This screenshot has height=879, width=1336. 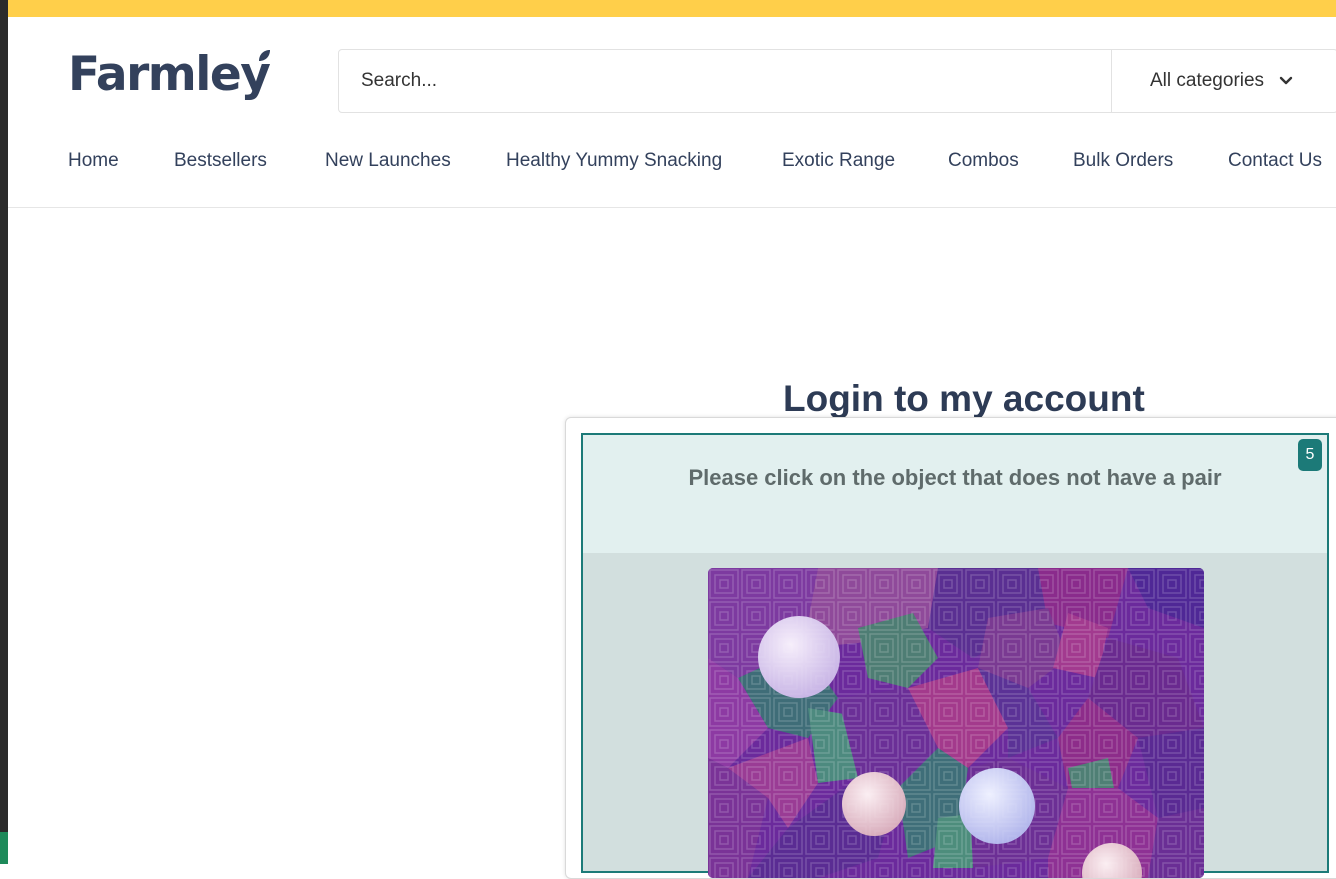 I want to click on nav-exotic-range: Exotic Range, so click(x=838, y=161).